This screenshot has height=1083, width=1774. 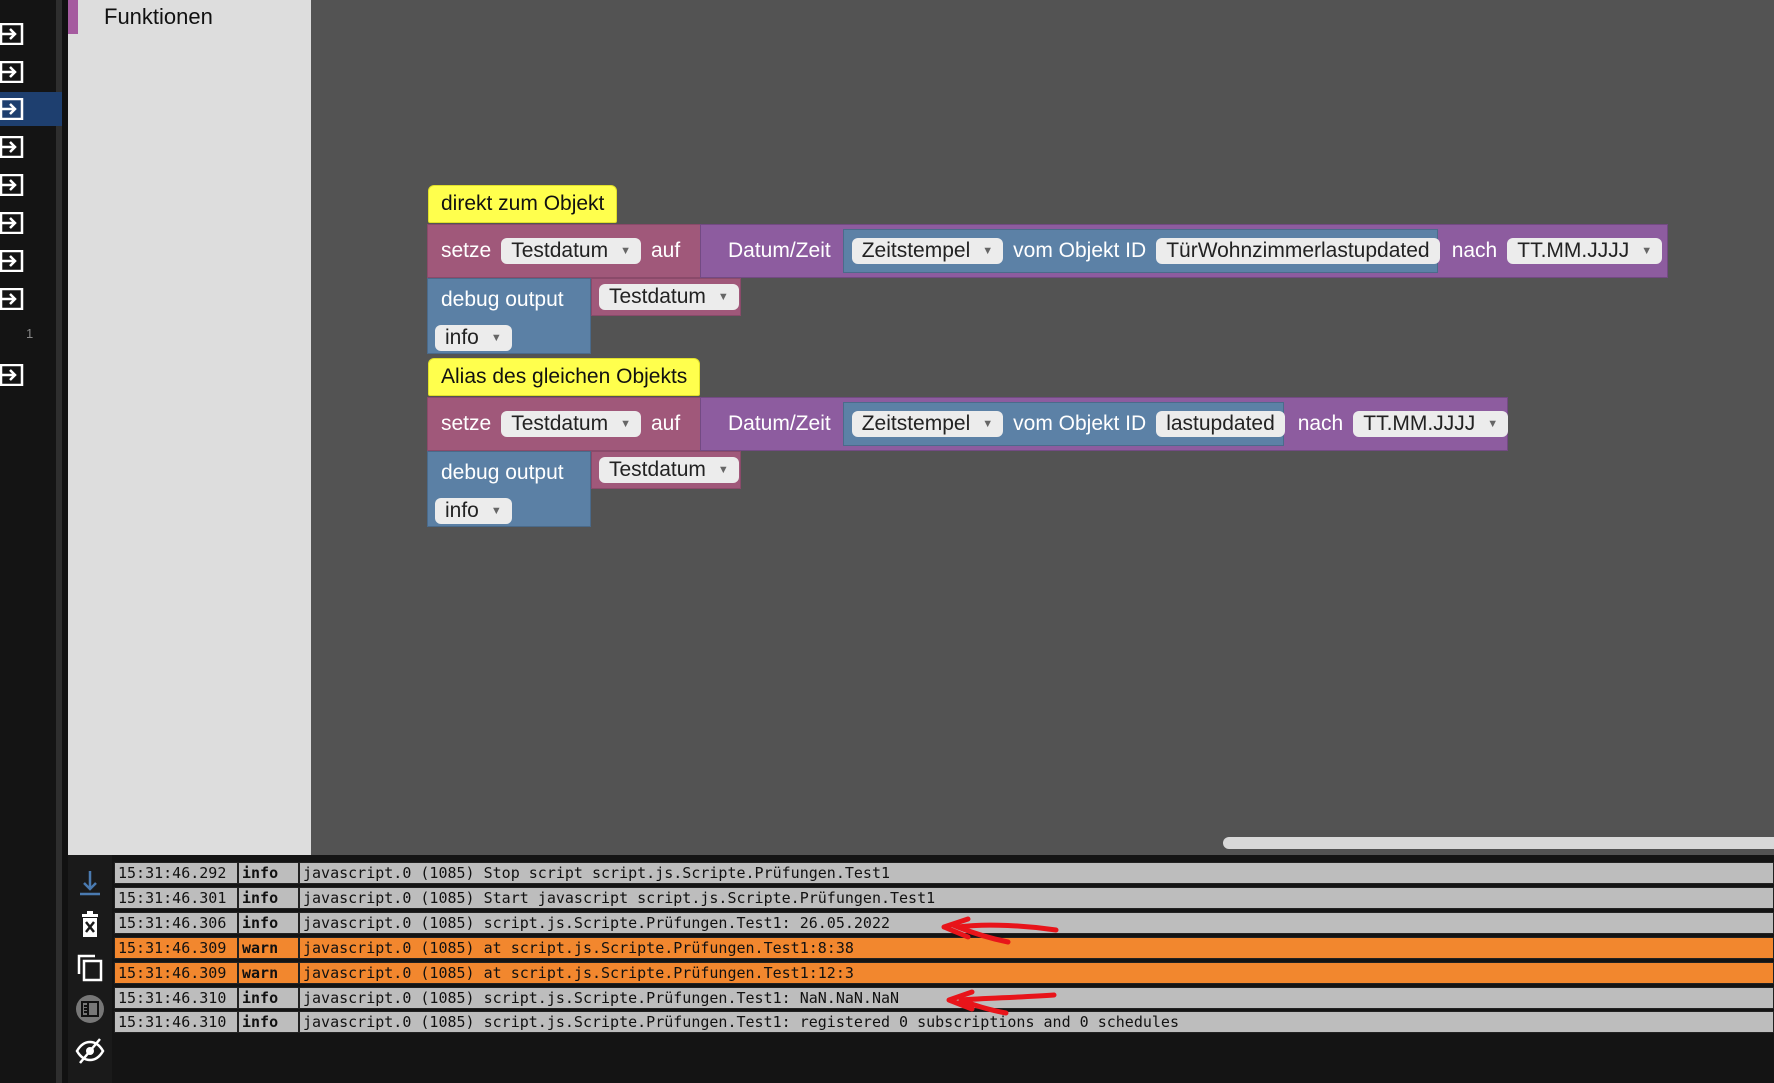 I want to click on arrow-down-icon, so click(x=90, y=883).